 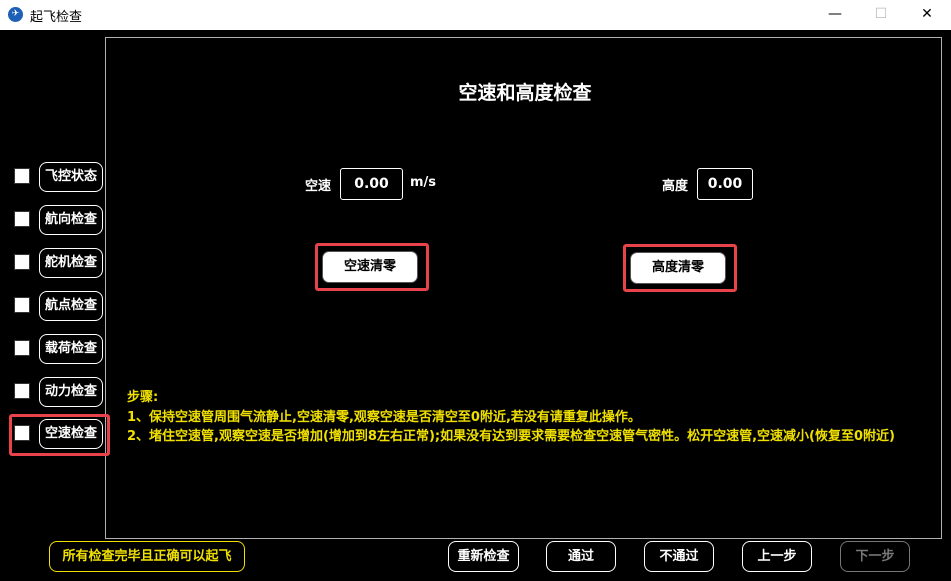 I want to click on airspeed-zero-button: 空速清零, so click(x=370, y=267).